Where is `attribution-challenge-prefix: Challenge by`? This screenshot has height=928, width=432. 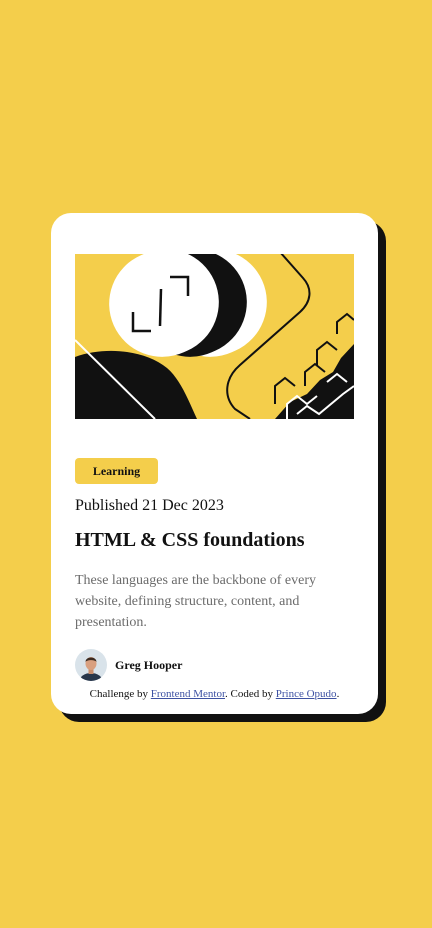
attribution-challenge-prefix: Challenge by is located at coordinates (120, 694).